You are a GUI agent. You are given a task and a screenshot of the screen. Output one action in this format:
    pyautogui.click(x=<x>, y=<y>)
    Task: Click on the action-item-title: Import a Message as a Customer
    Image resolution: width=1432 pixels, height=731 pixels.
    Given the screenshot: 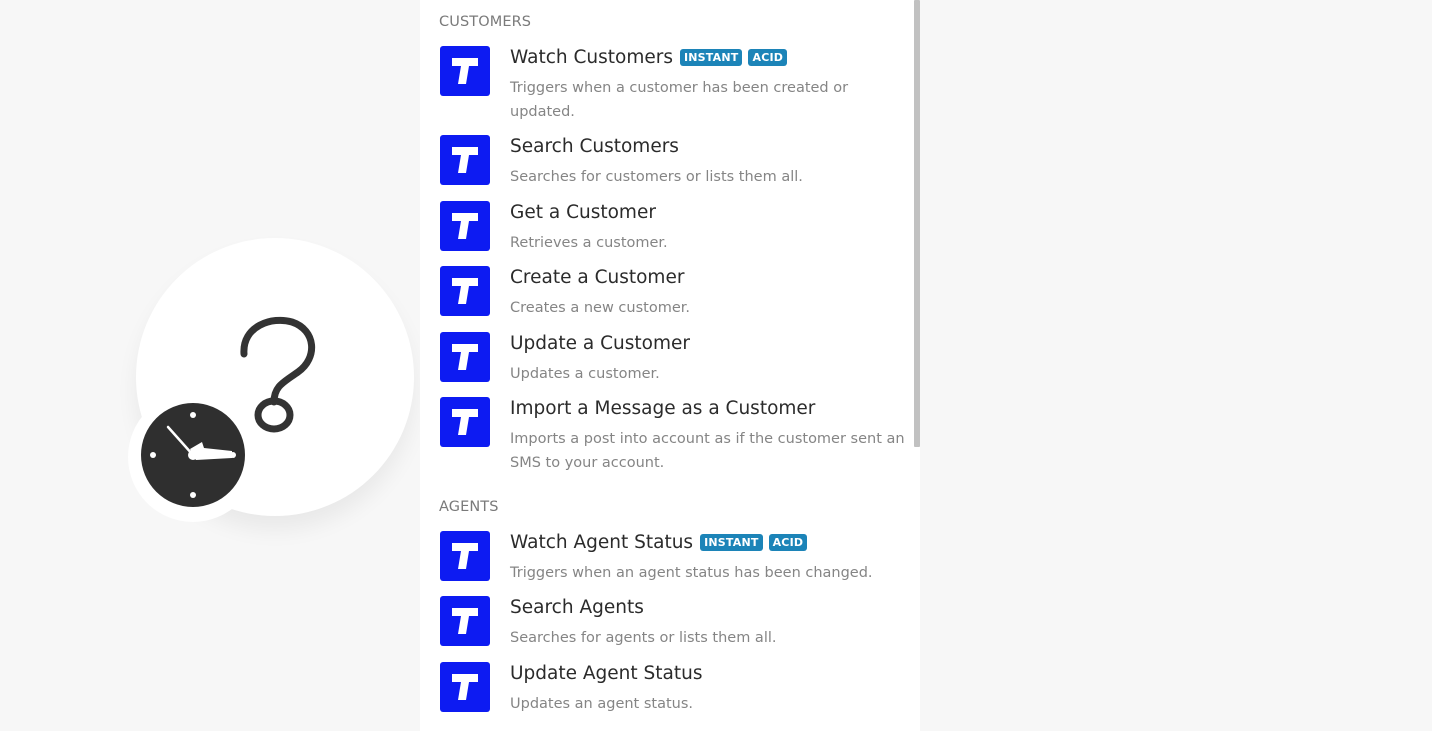 What is the action you would take?
    pyautogui.click(x=662, y=408)
    